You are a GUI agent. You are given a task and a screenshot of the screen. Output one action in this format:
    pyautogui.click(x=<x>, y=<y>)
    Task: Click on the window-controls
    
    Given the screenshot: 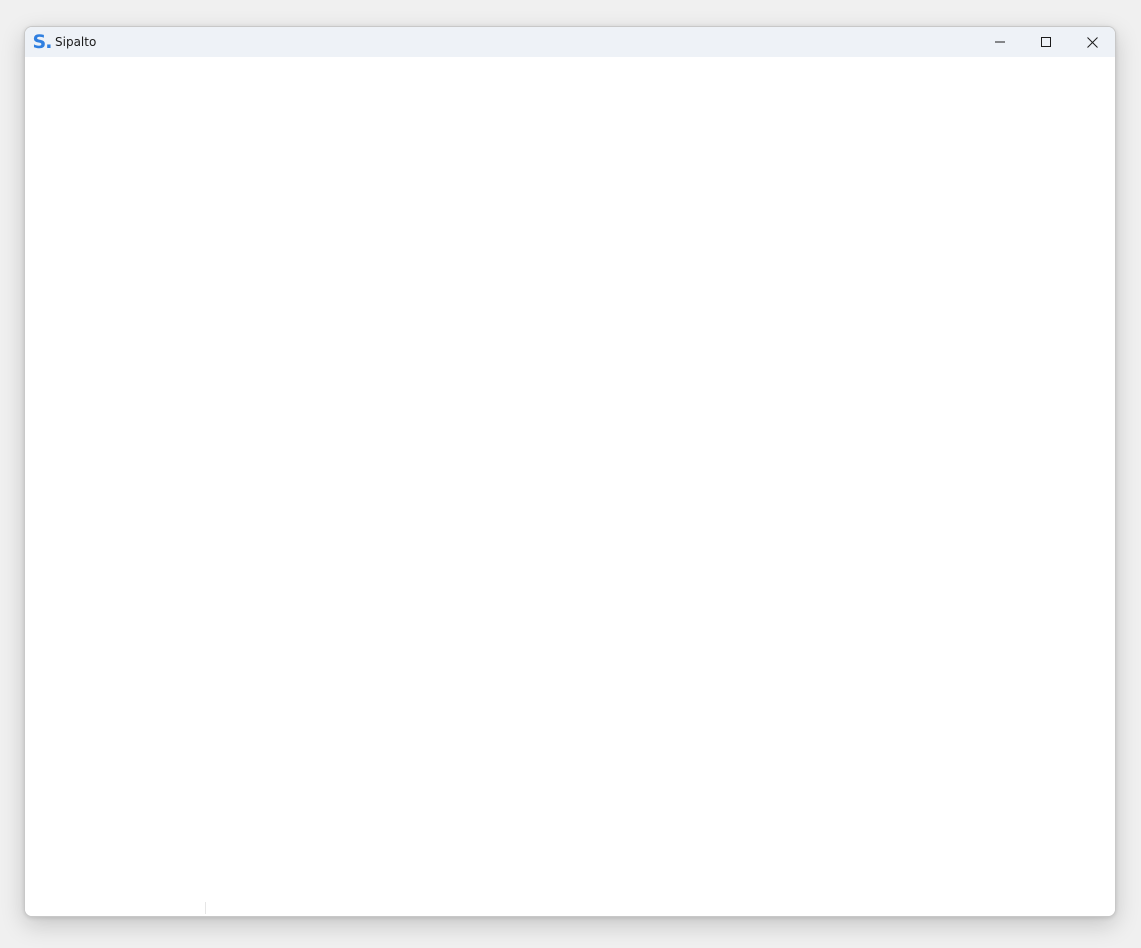 What is the action you would take?
    pyautogui.click(x=1046, y=42)
    